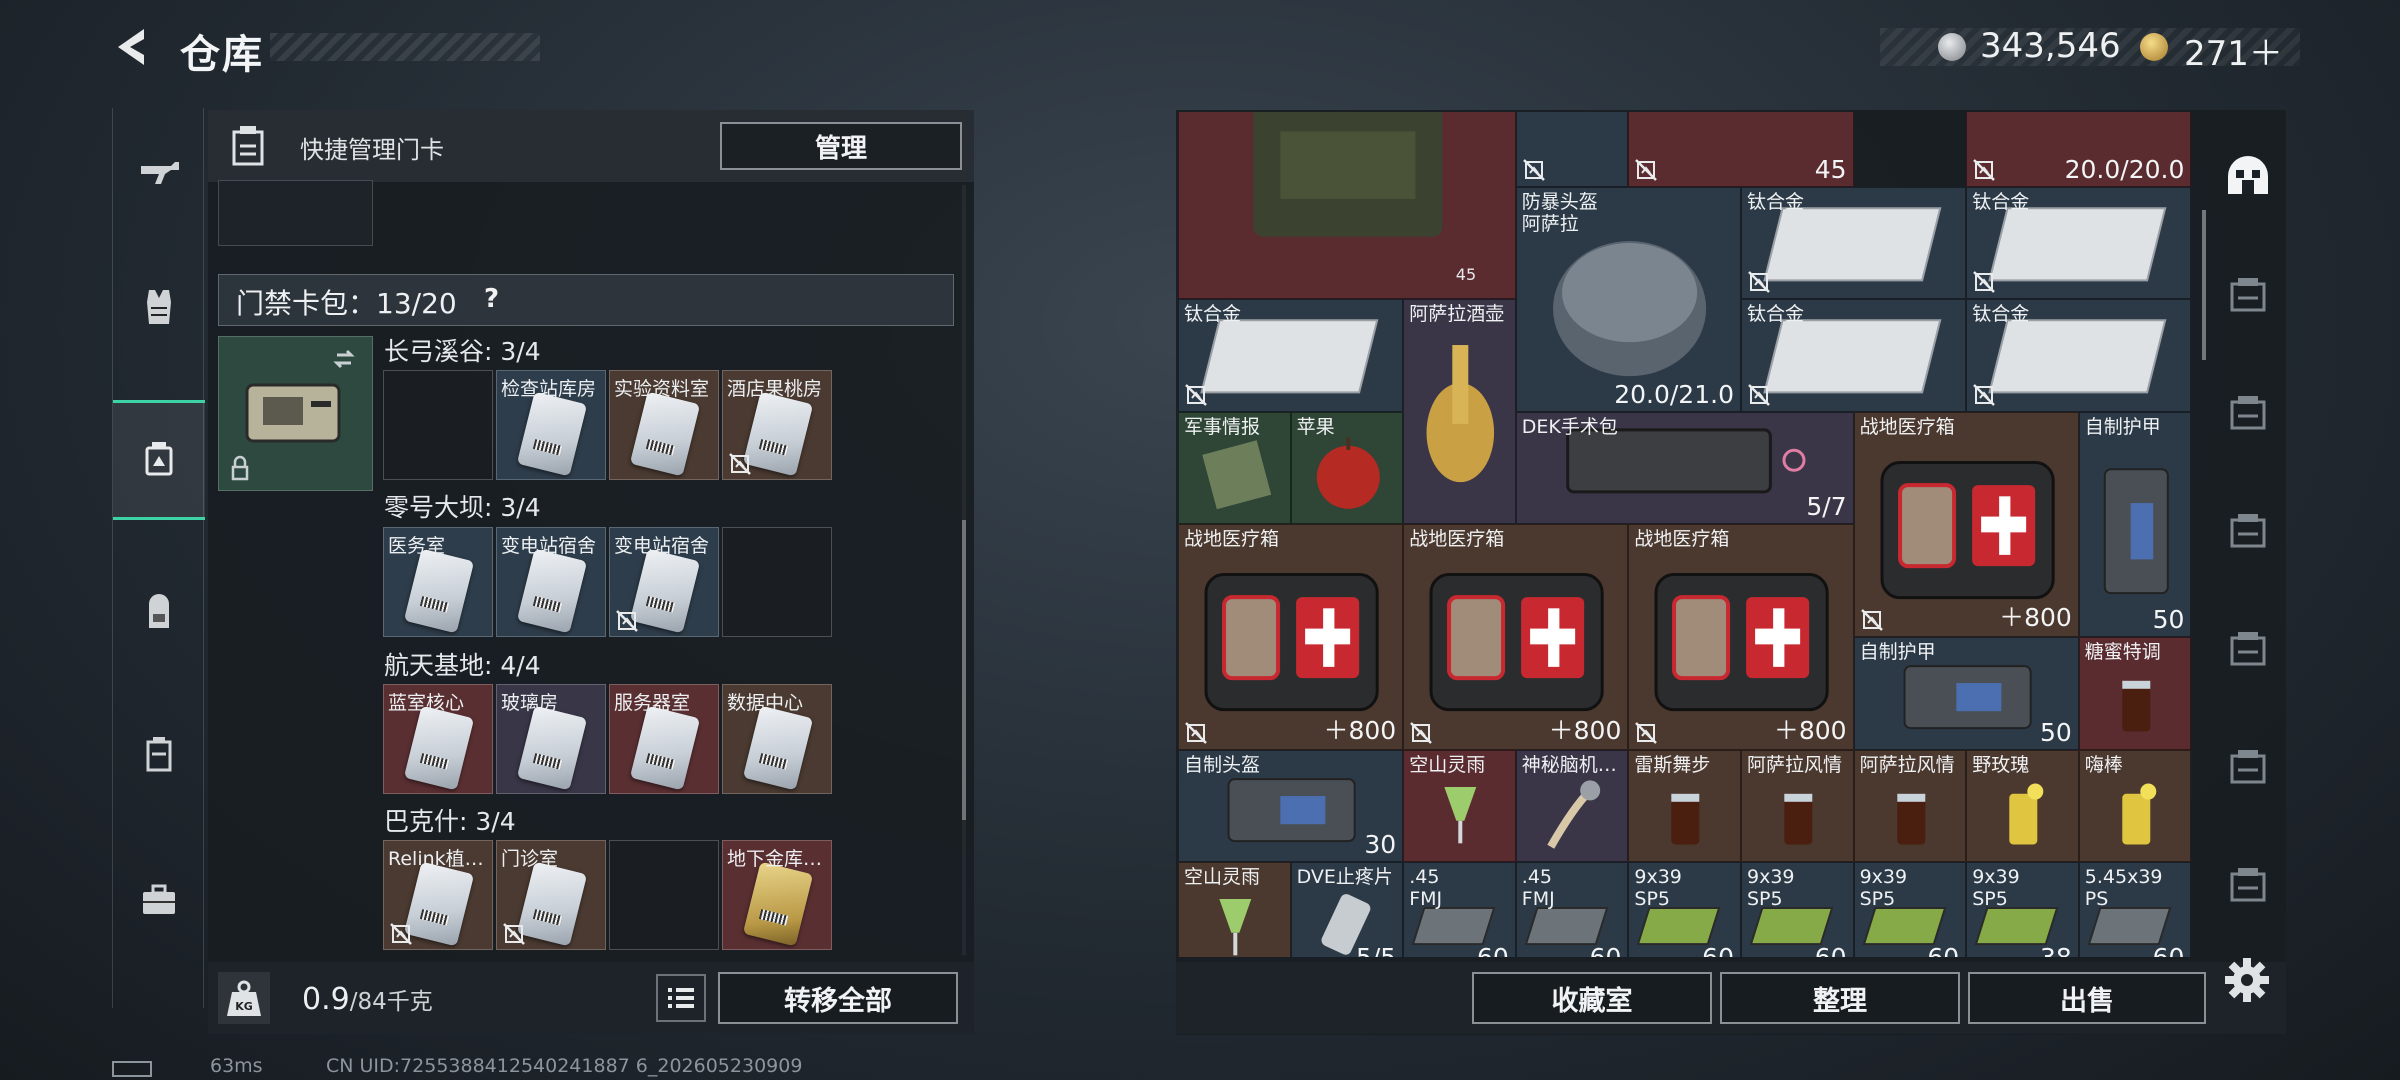  I want to click on stash-scrollbar-thumb, so click(2204, 285).